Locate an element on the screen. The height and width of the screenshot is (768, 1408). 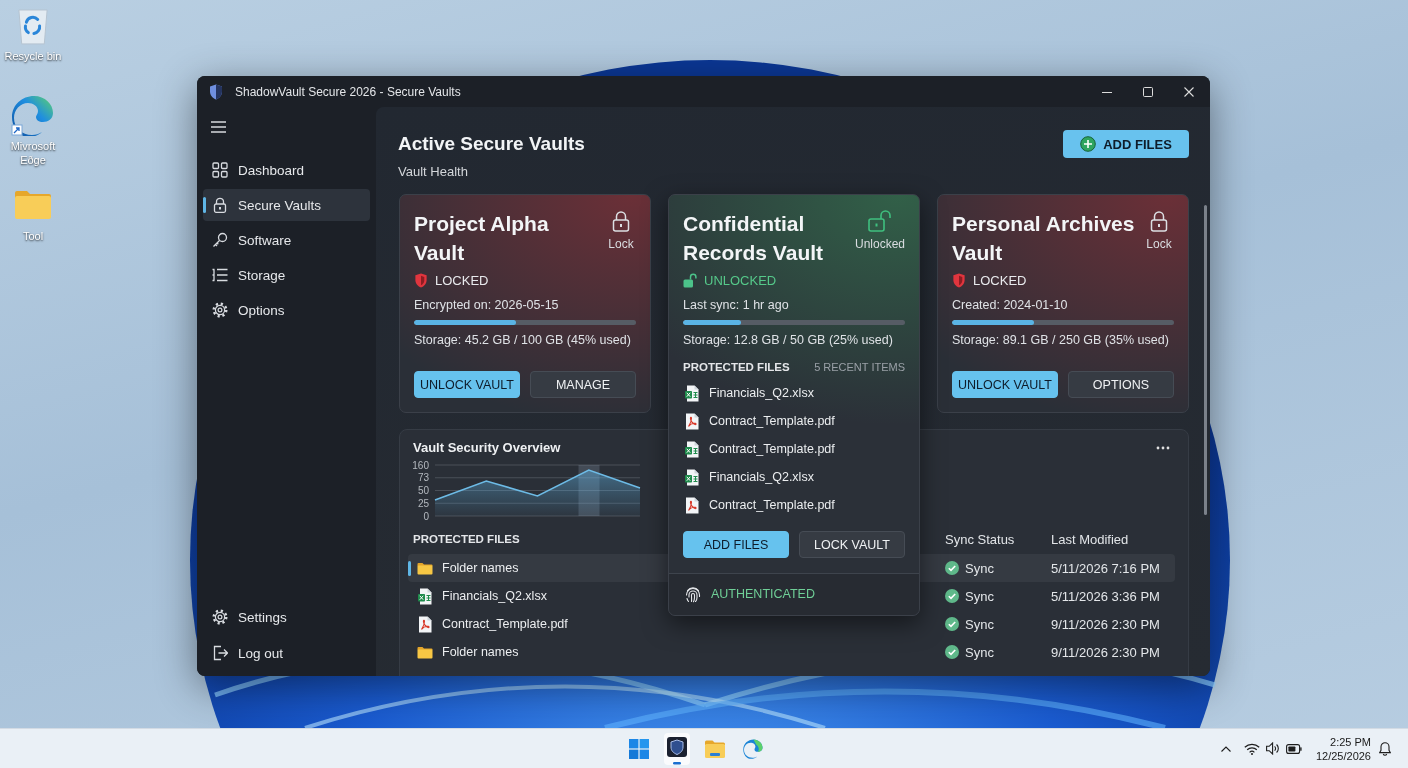
axis-tick-label: 50 is located at coordinates (423, 490).